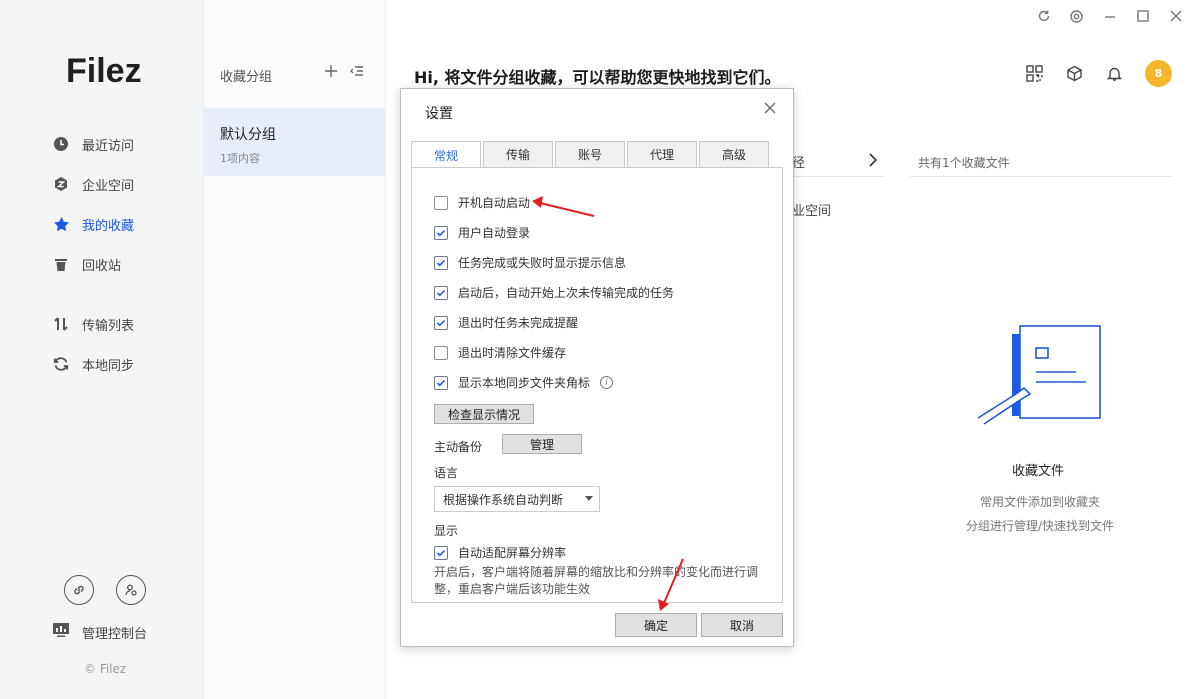  What do you see at coordinates (518, 323) in the screenshot?
I see `option-label: 退出时任务未完成提醒` at bounding box center [518, 323].